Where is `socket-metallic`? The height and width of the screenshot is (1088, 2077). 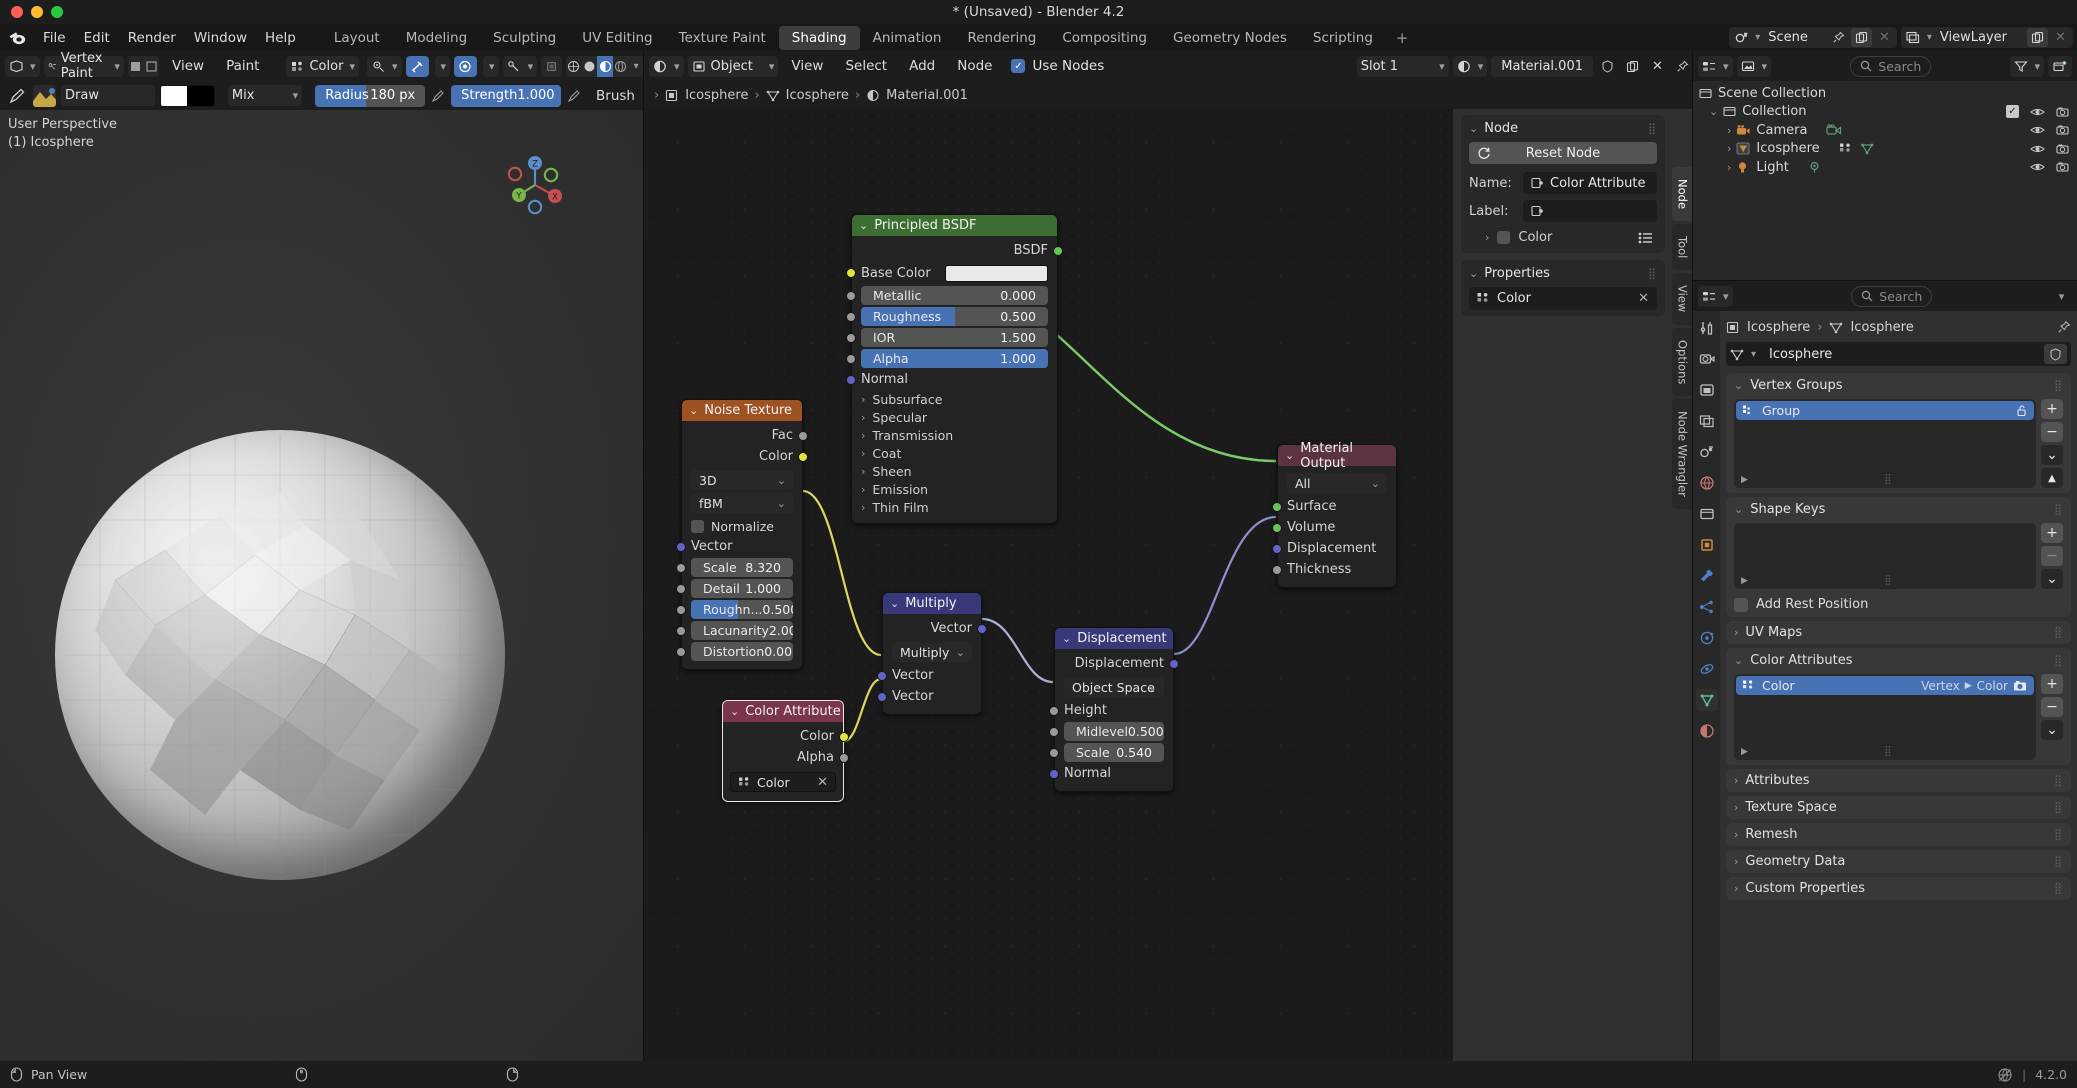
socket-metallic is located at coordinates (851, 295).